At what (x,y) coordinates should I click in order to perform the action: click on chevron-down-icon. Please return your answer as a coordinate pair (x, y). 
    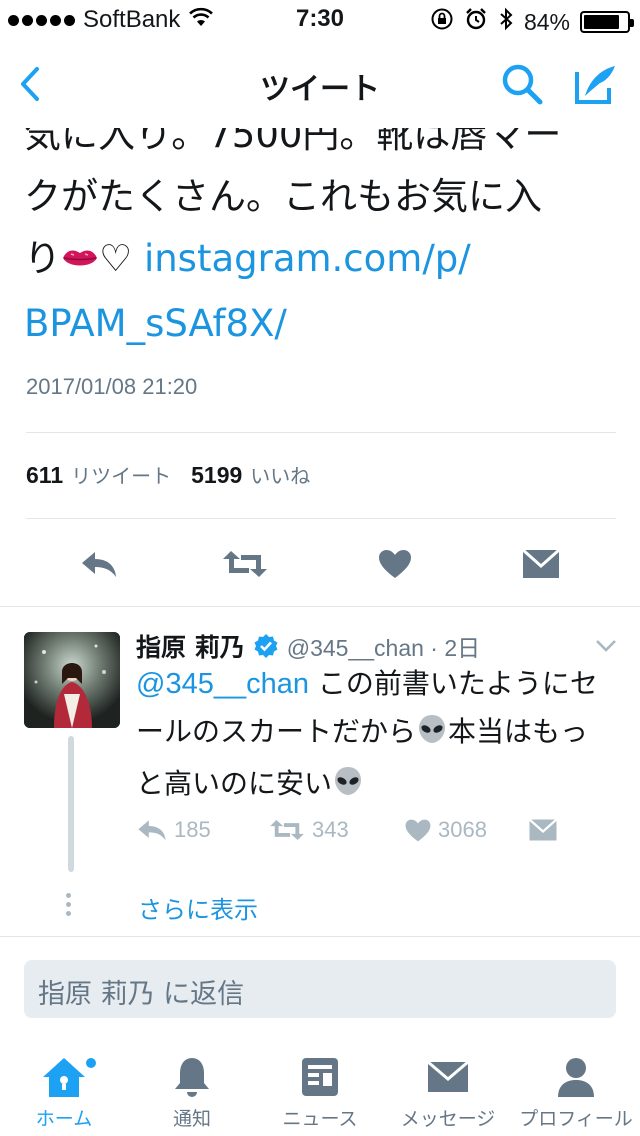
    Looking at the image, I should click on (606, 646).